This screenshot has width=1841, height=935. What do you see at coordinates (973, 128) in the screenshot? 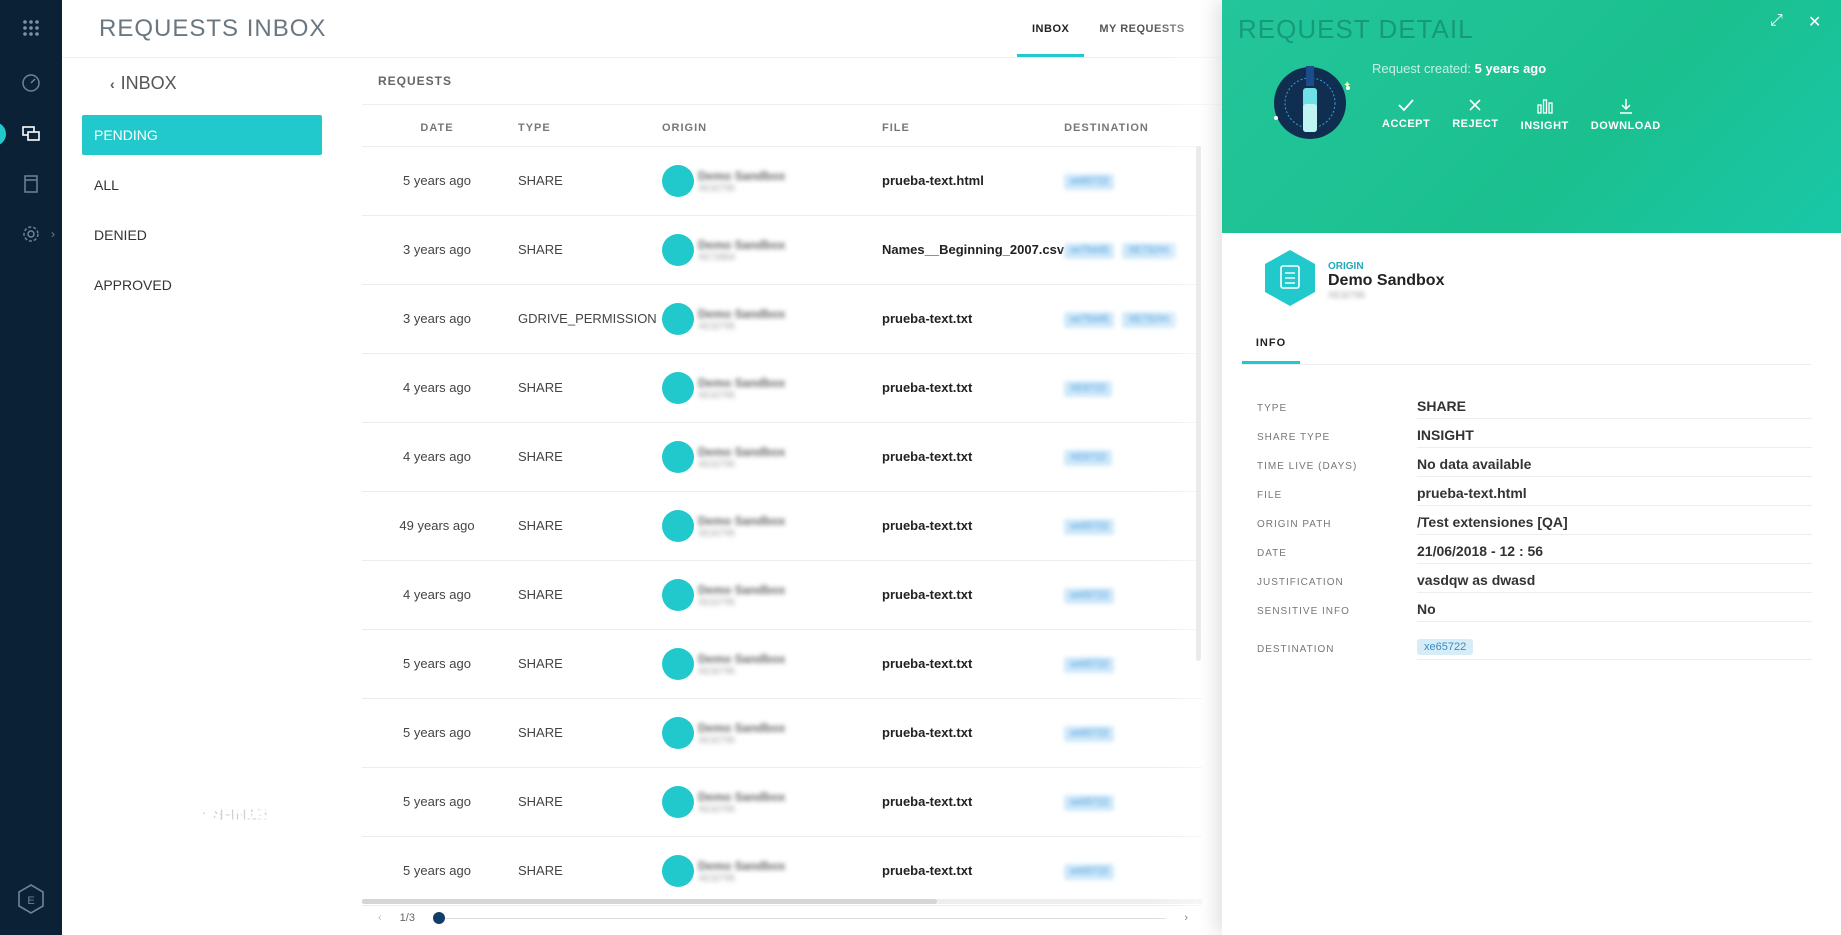
I see `col-file: FILE` at bounding box center [973, 128].